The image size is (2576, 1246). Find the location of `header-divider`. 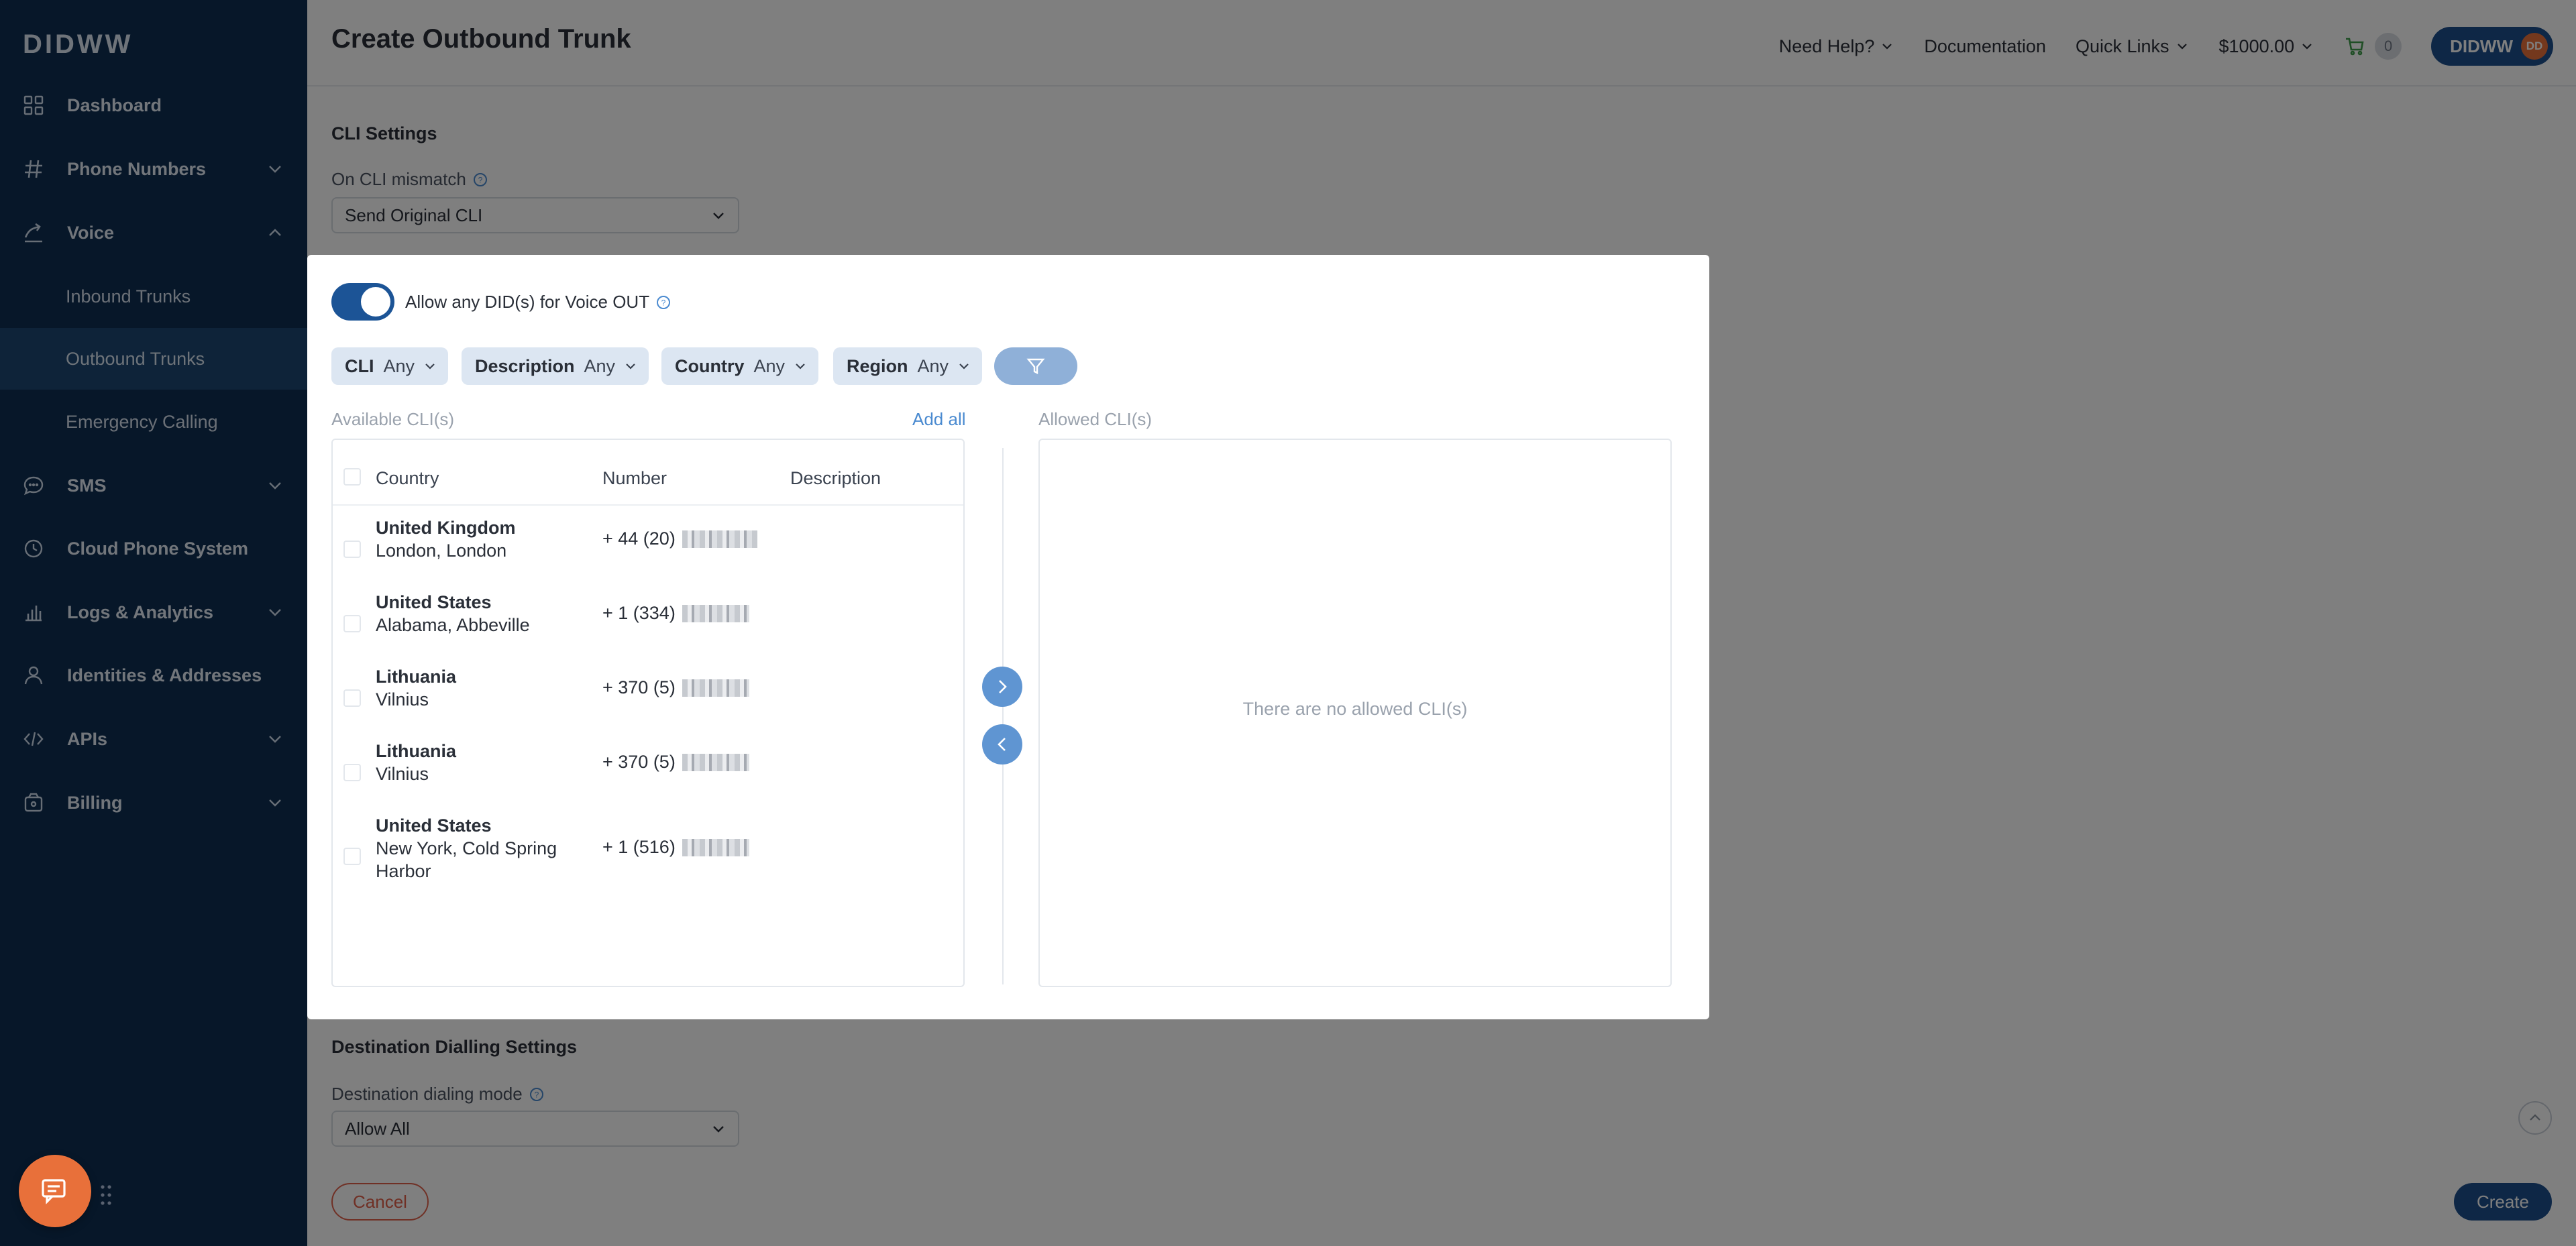

header-divider is located at coordinates (648, 505).